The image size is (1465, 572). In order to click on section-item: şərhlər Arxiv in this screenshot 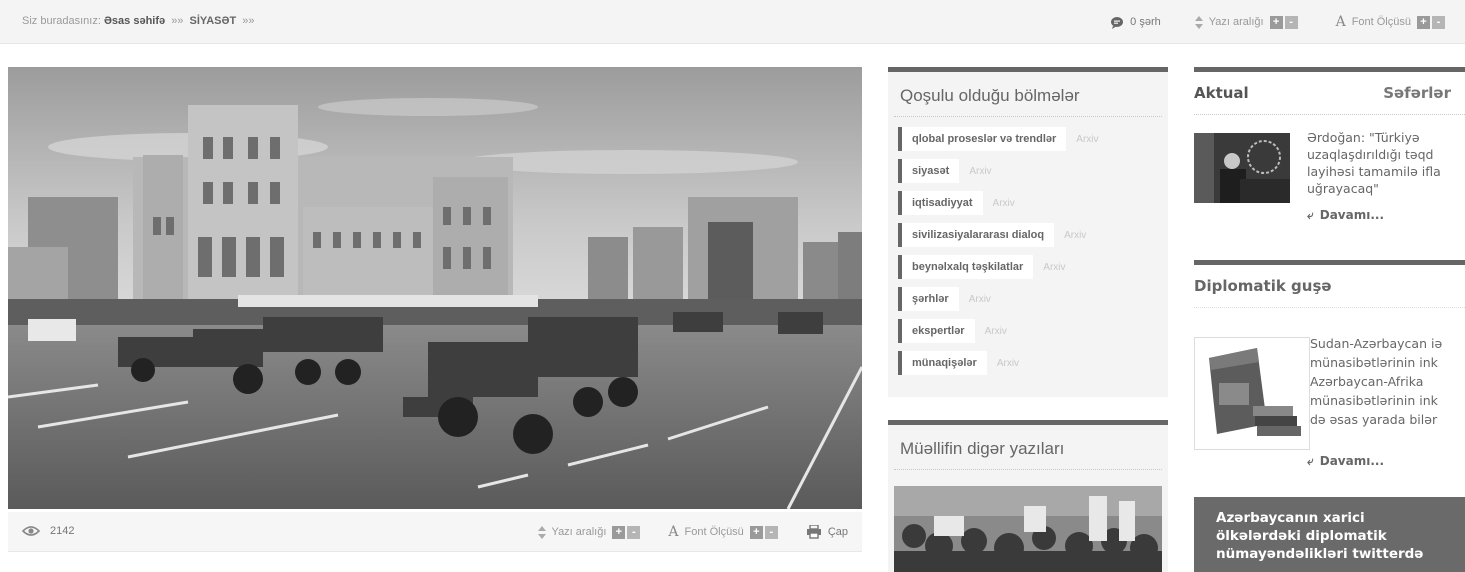, I will do `click(1030, 299)`.